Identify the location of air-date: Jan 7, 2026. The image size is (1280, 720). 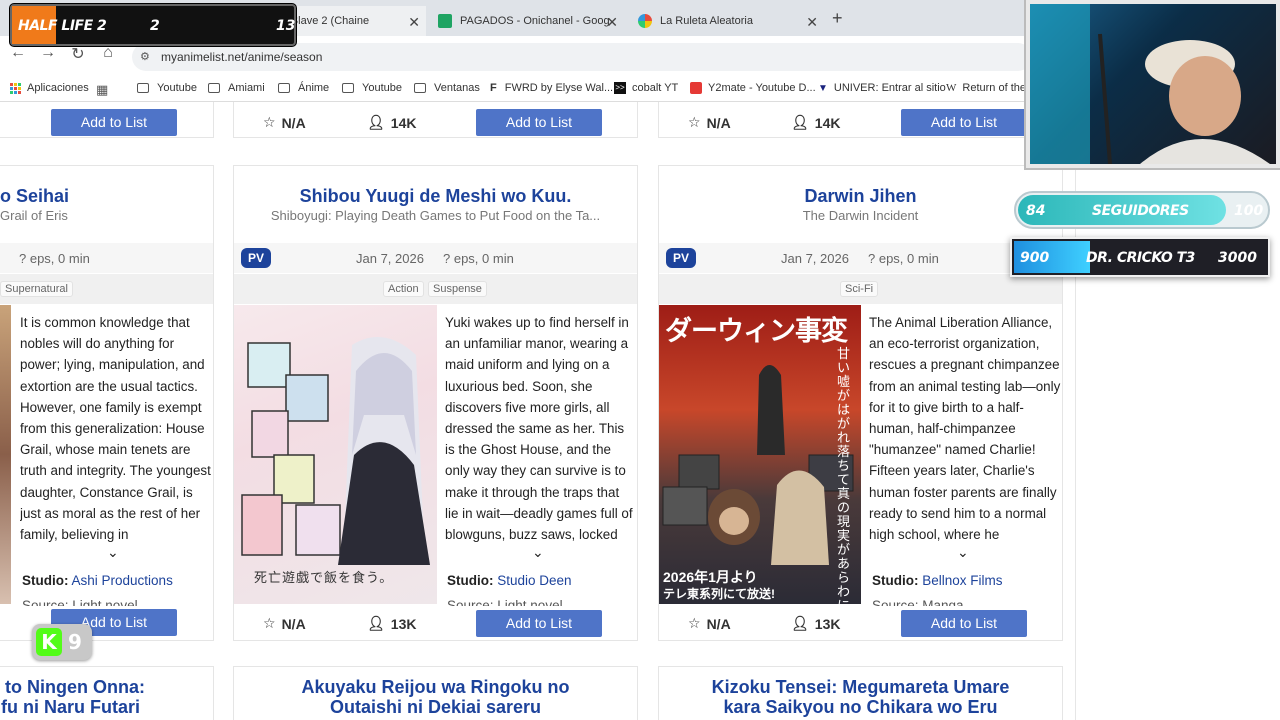
(815, 258).